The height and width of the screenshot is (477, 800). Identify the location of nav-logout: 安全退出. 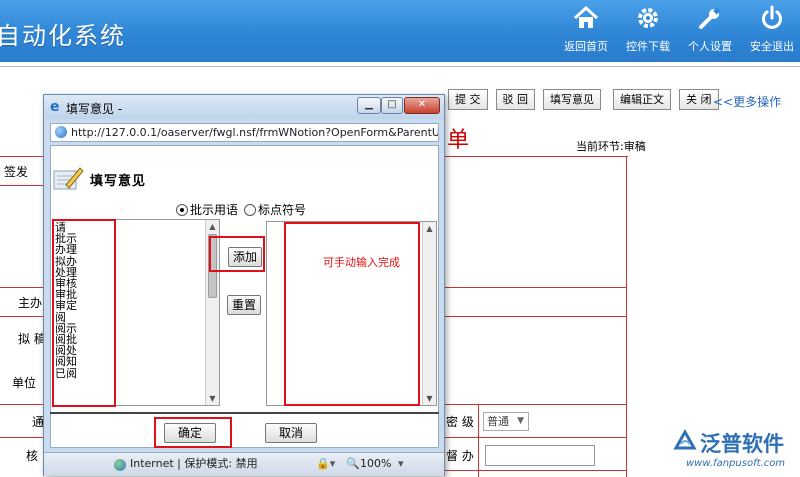
(772, 31).